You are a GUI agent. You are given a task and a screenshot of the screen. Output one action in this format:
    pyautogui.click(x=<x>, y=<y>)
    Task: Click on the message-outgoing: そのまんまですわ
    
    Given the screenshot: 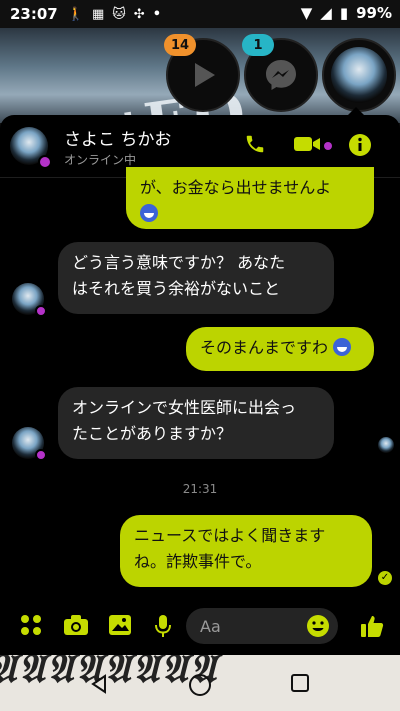 What is the action you would take?
    pyautogui.click(x=280, y=349)
    